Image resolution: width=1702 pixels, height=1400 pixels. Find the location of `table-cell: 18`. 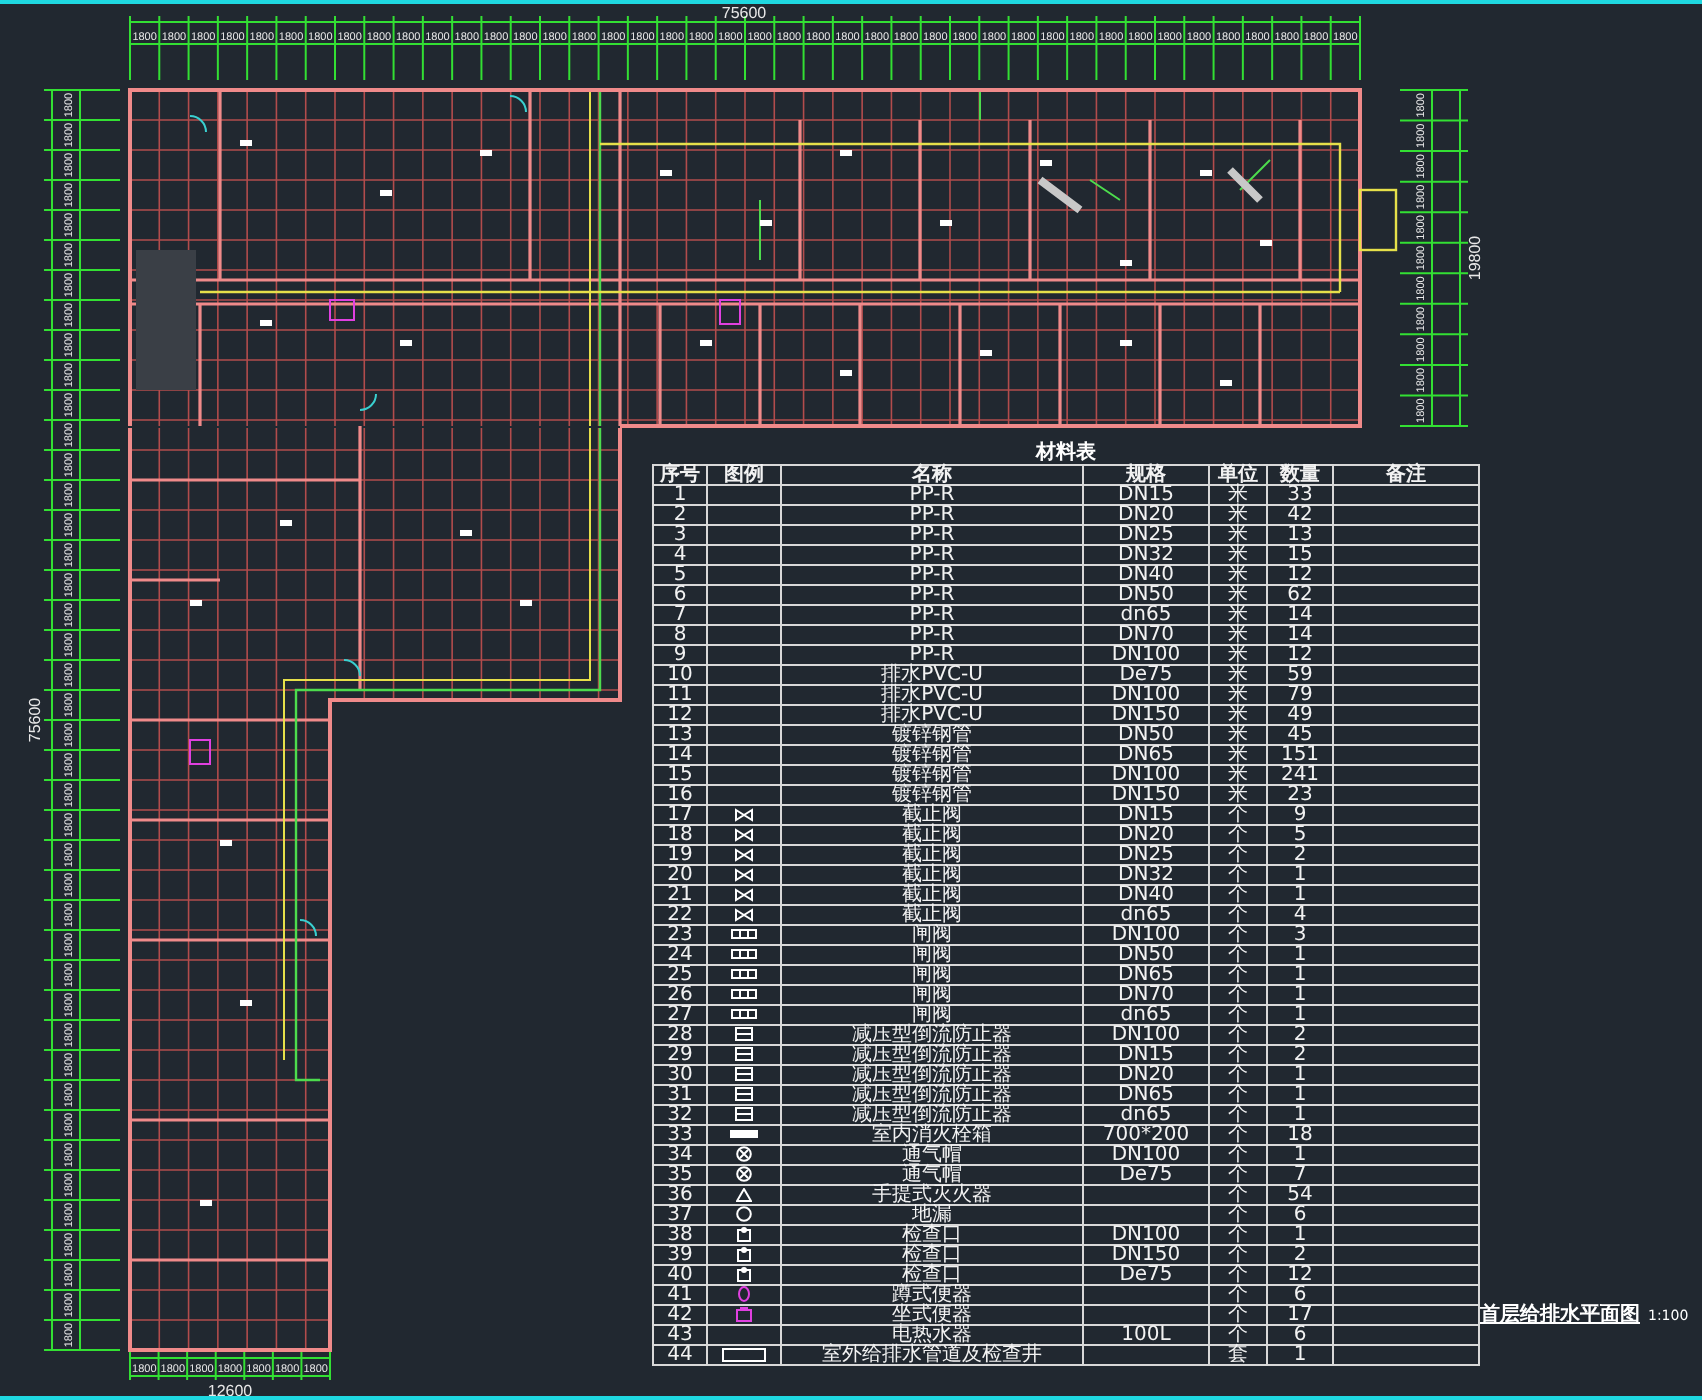

table-cell: 18 is located at coordinates (680, 835).